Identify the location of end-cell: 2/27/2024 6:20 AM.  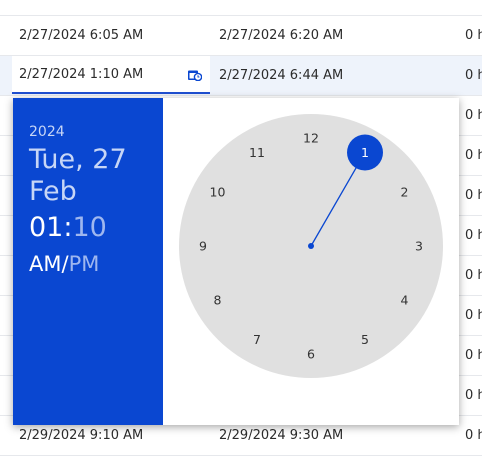
(281, 35).